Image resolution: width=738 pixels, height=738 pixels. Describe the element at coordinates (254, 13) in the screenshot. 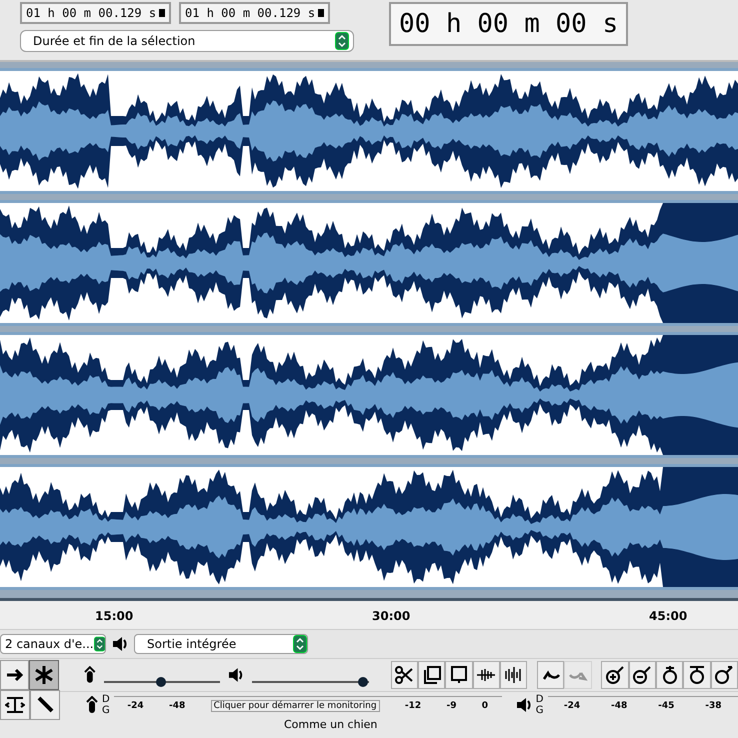

I see `selection-end-field: 01 h 00 m 00.129 s` at that location.